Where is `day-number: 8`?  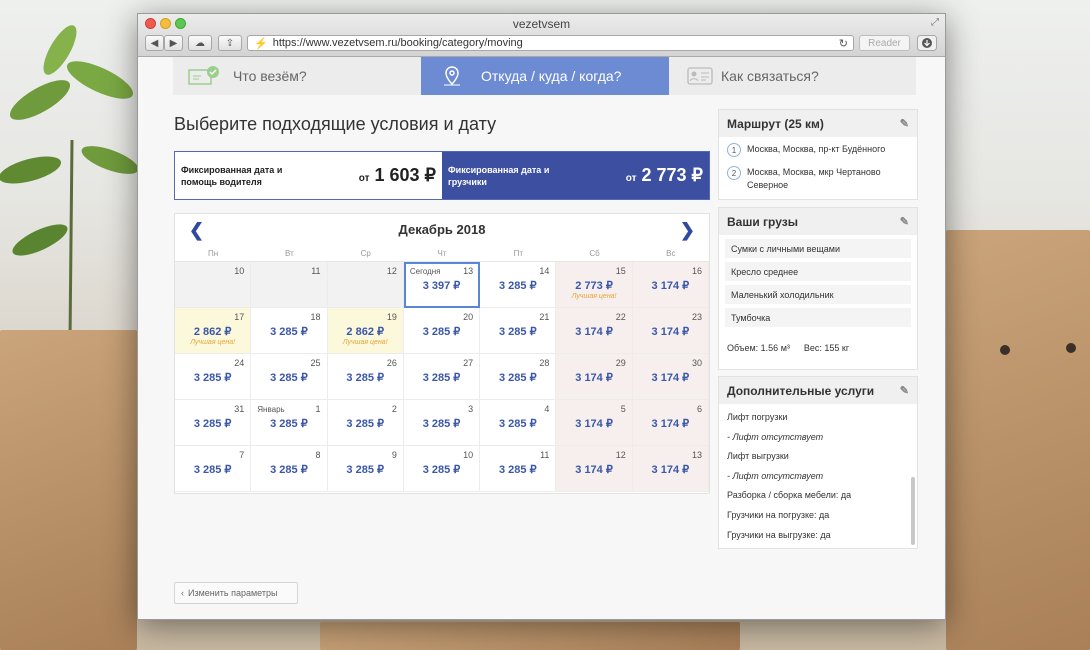
day-number: 8 is located at coordinates (318, 455).